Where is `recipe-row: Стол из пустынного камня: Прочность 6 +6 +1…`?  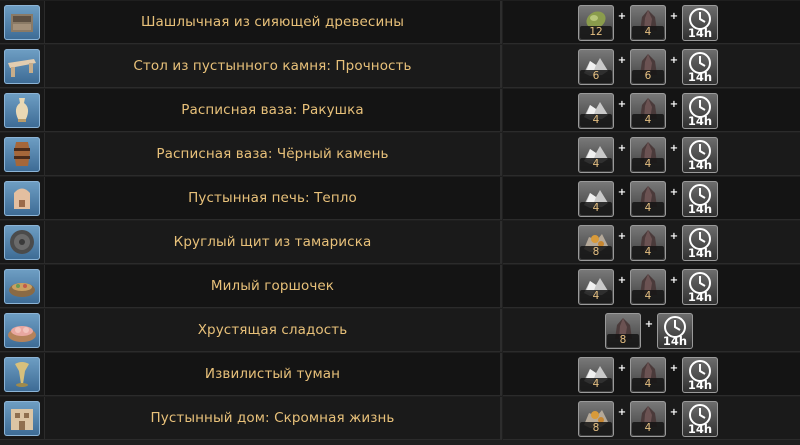 recipe-row: Стол из пустынного камня: Прочность 6 +6 +1… is located at coordinates (400, 66).